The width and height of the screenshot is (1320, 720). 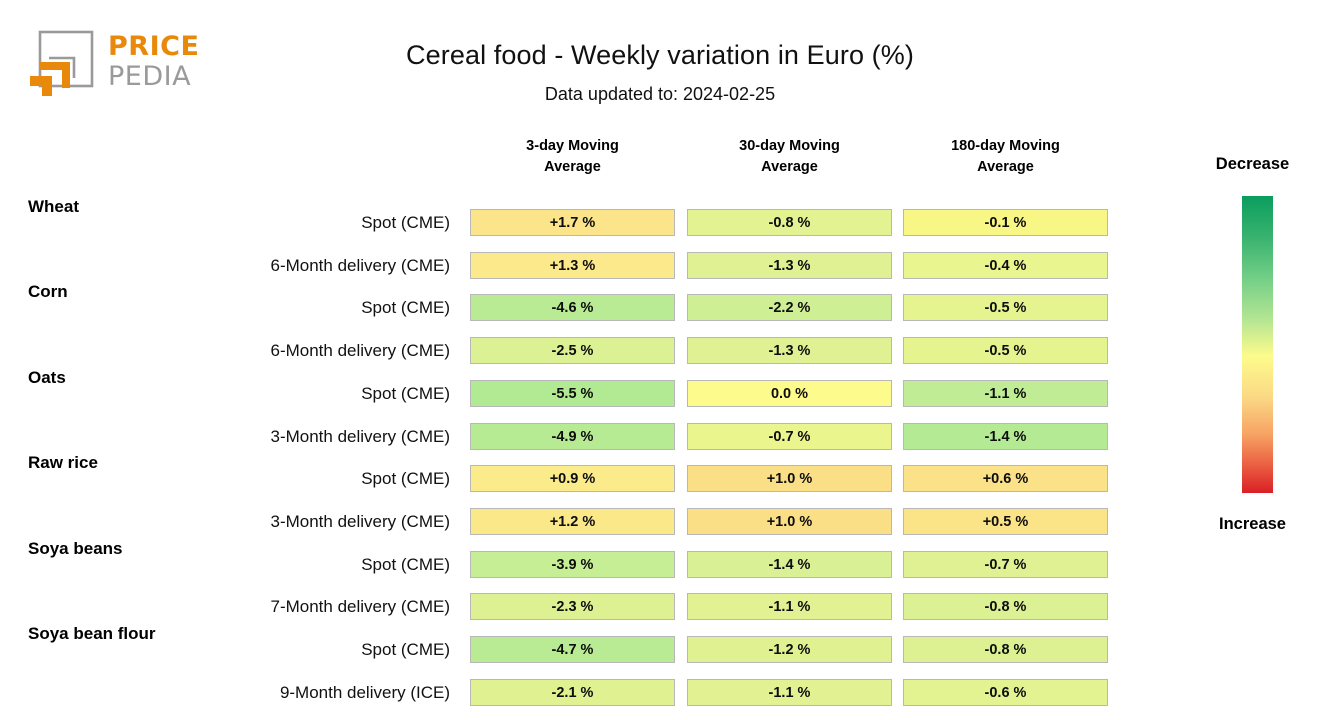 I want to click on pricepedia-logo: PRICE PEDIA, so click(x=112, y=64).